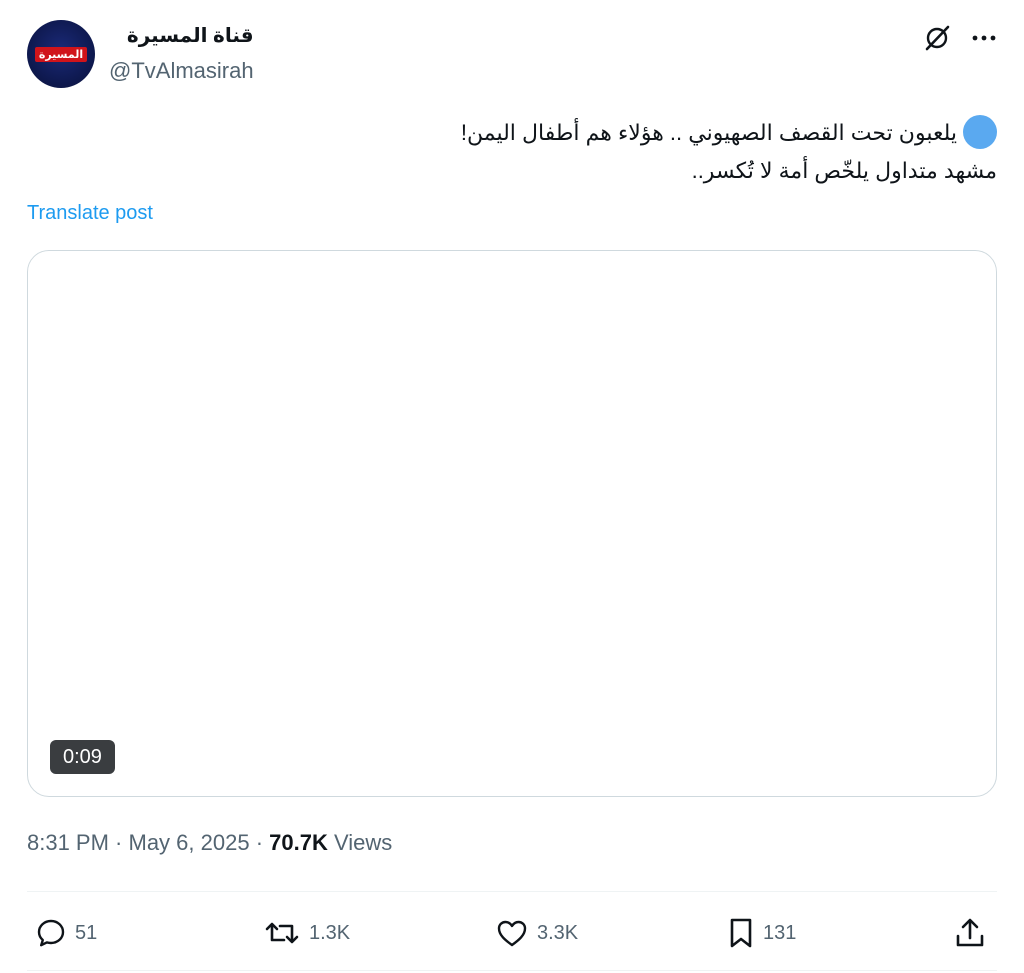  What do you see at coordinates (90, 213) in the screenshot?
I see `translate-post-link: Translate post` at bounding box center [90, 213].